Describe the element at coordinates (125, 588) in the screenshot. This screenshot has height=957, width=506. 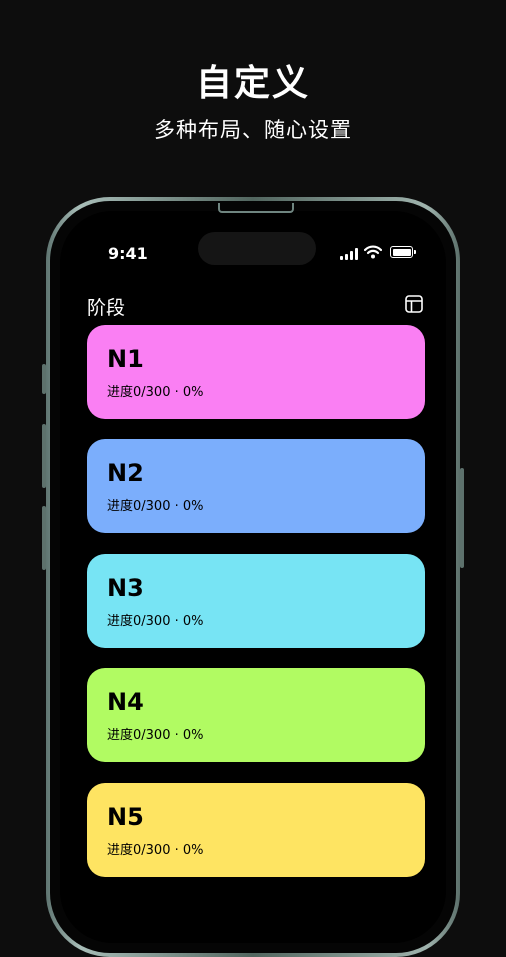
I see `stage-name: N3` at that location.